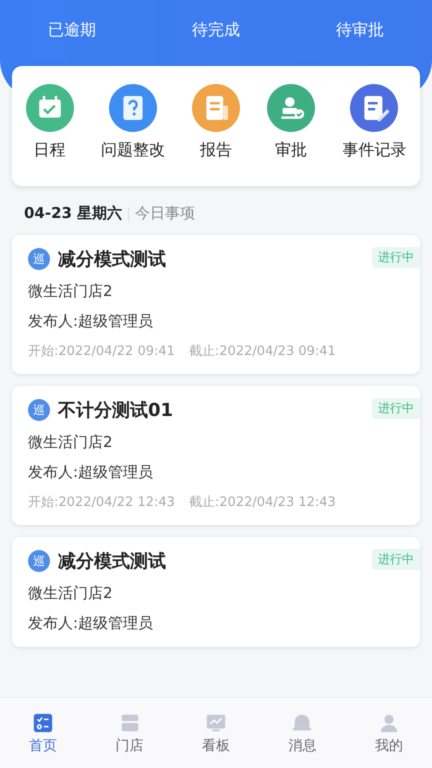 The width and height of the screenshot is (432, 768). What do you see at coordinates (72, 30) in the screenshot?
I see `stat-label: 已逾期` at bounding box center [72, 30].